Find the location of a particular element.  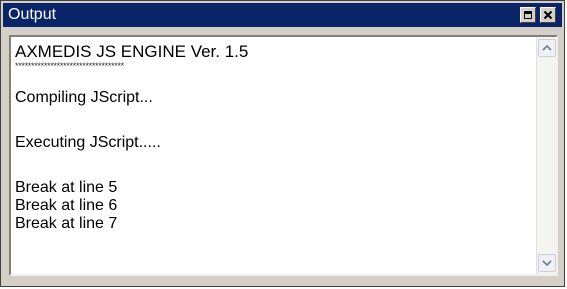

output-line-break: Break at line 5 is located at coordinates (66, 187).